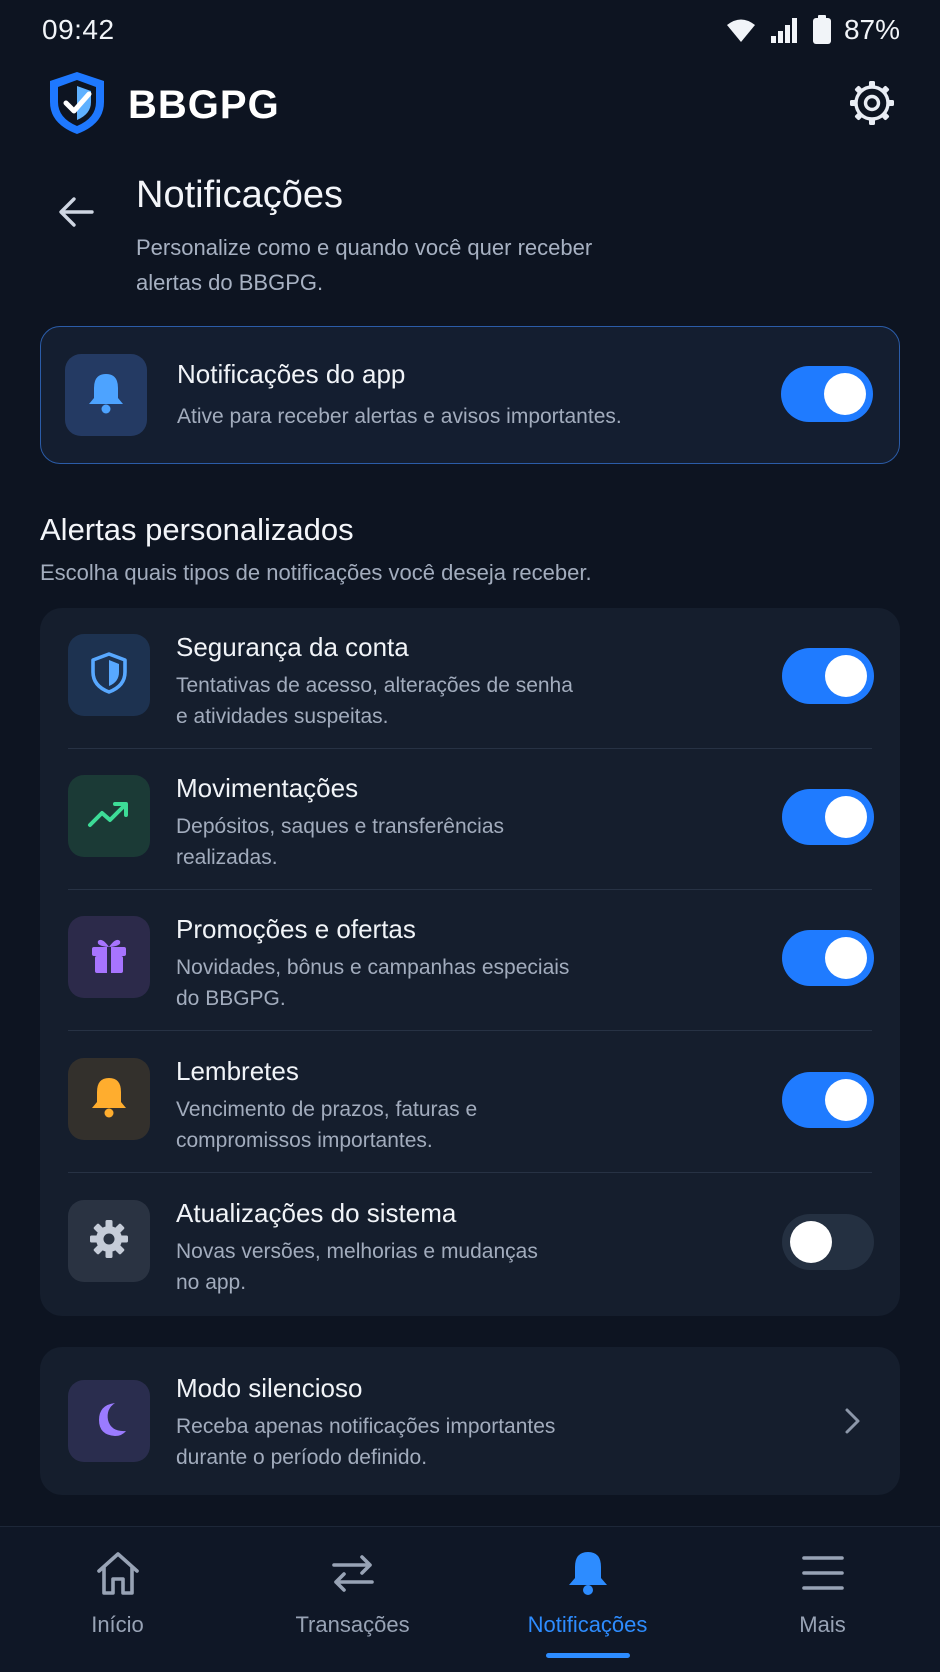  I want to click on brand: BBGPG, so click(163, 105).